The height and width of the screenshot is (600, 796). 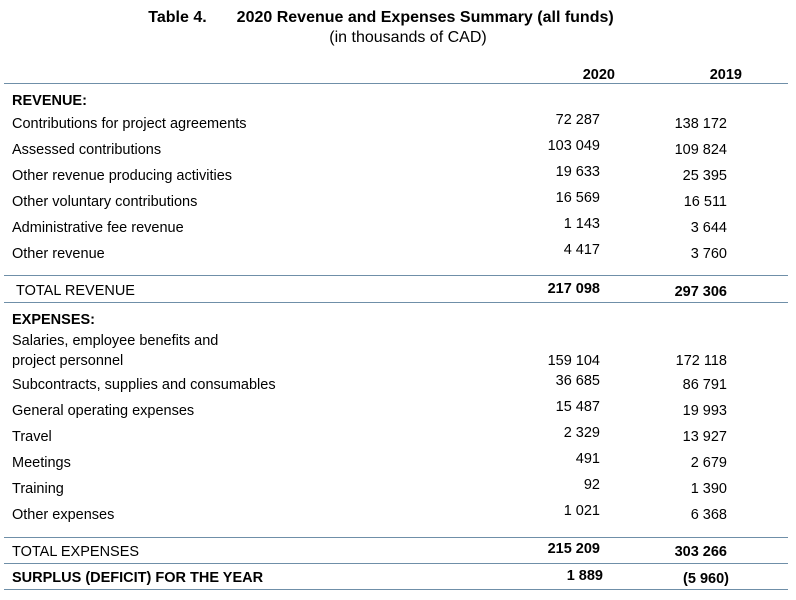 I want to click on revenue-row-2020: 72 287, so click(x=577, y=120).